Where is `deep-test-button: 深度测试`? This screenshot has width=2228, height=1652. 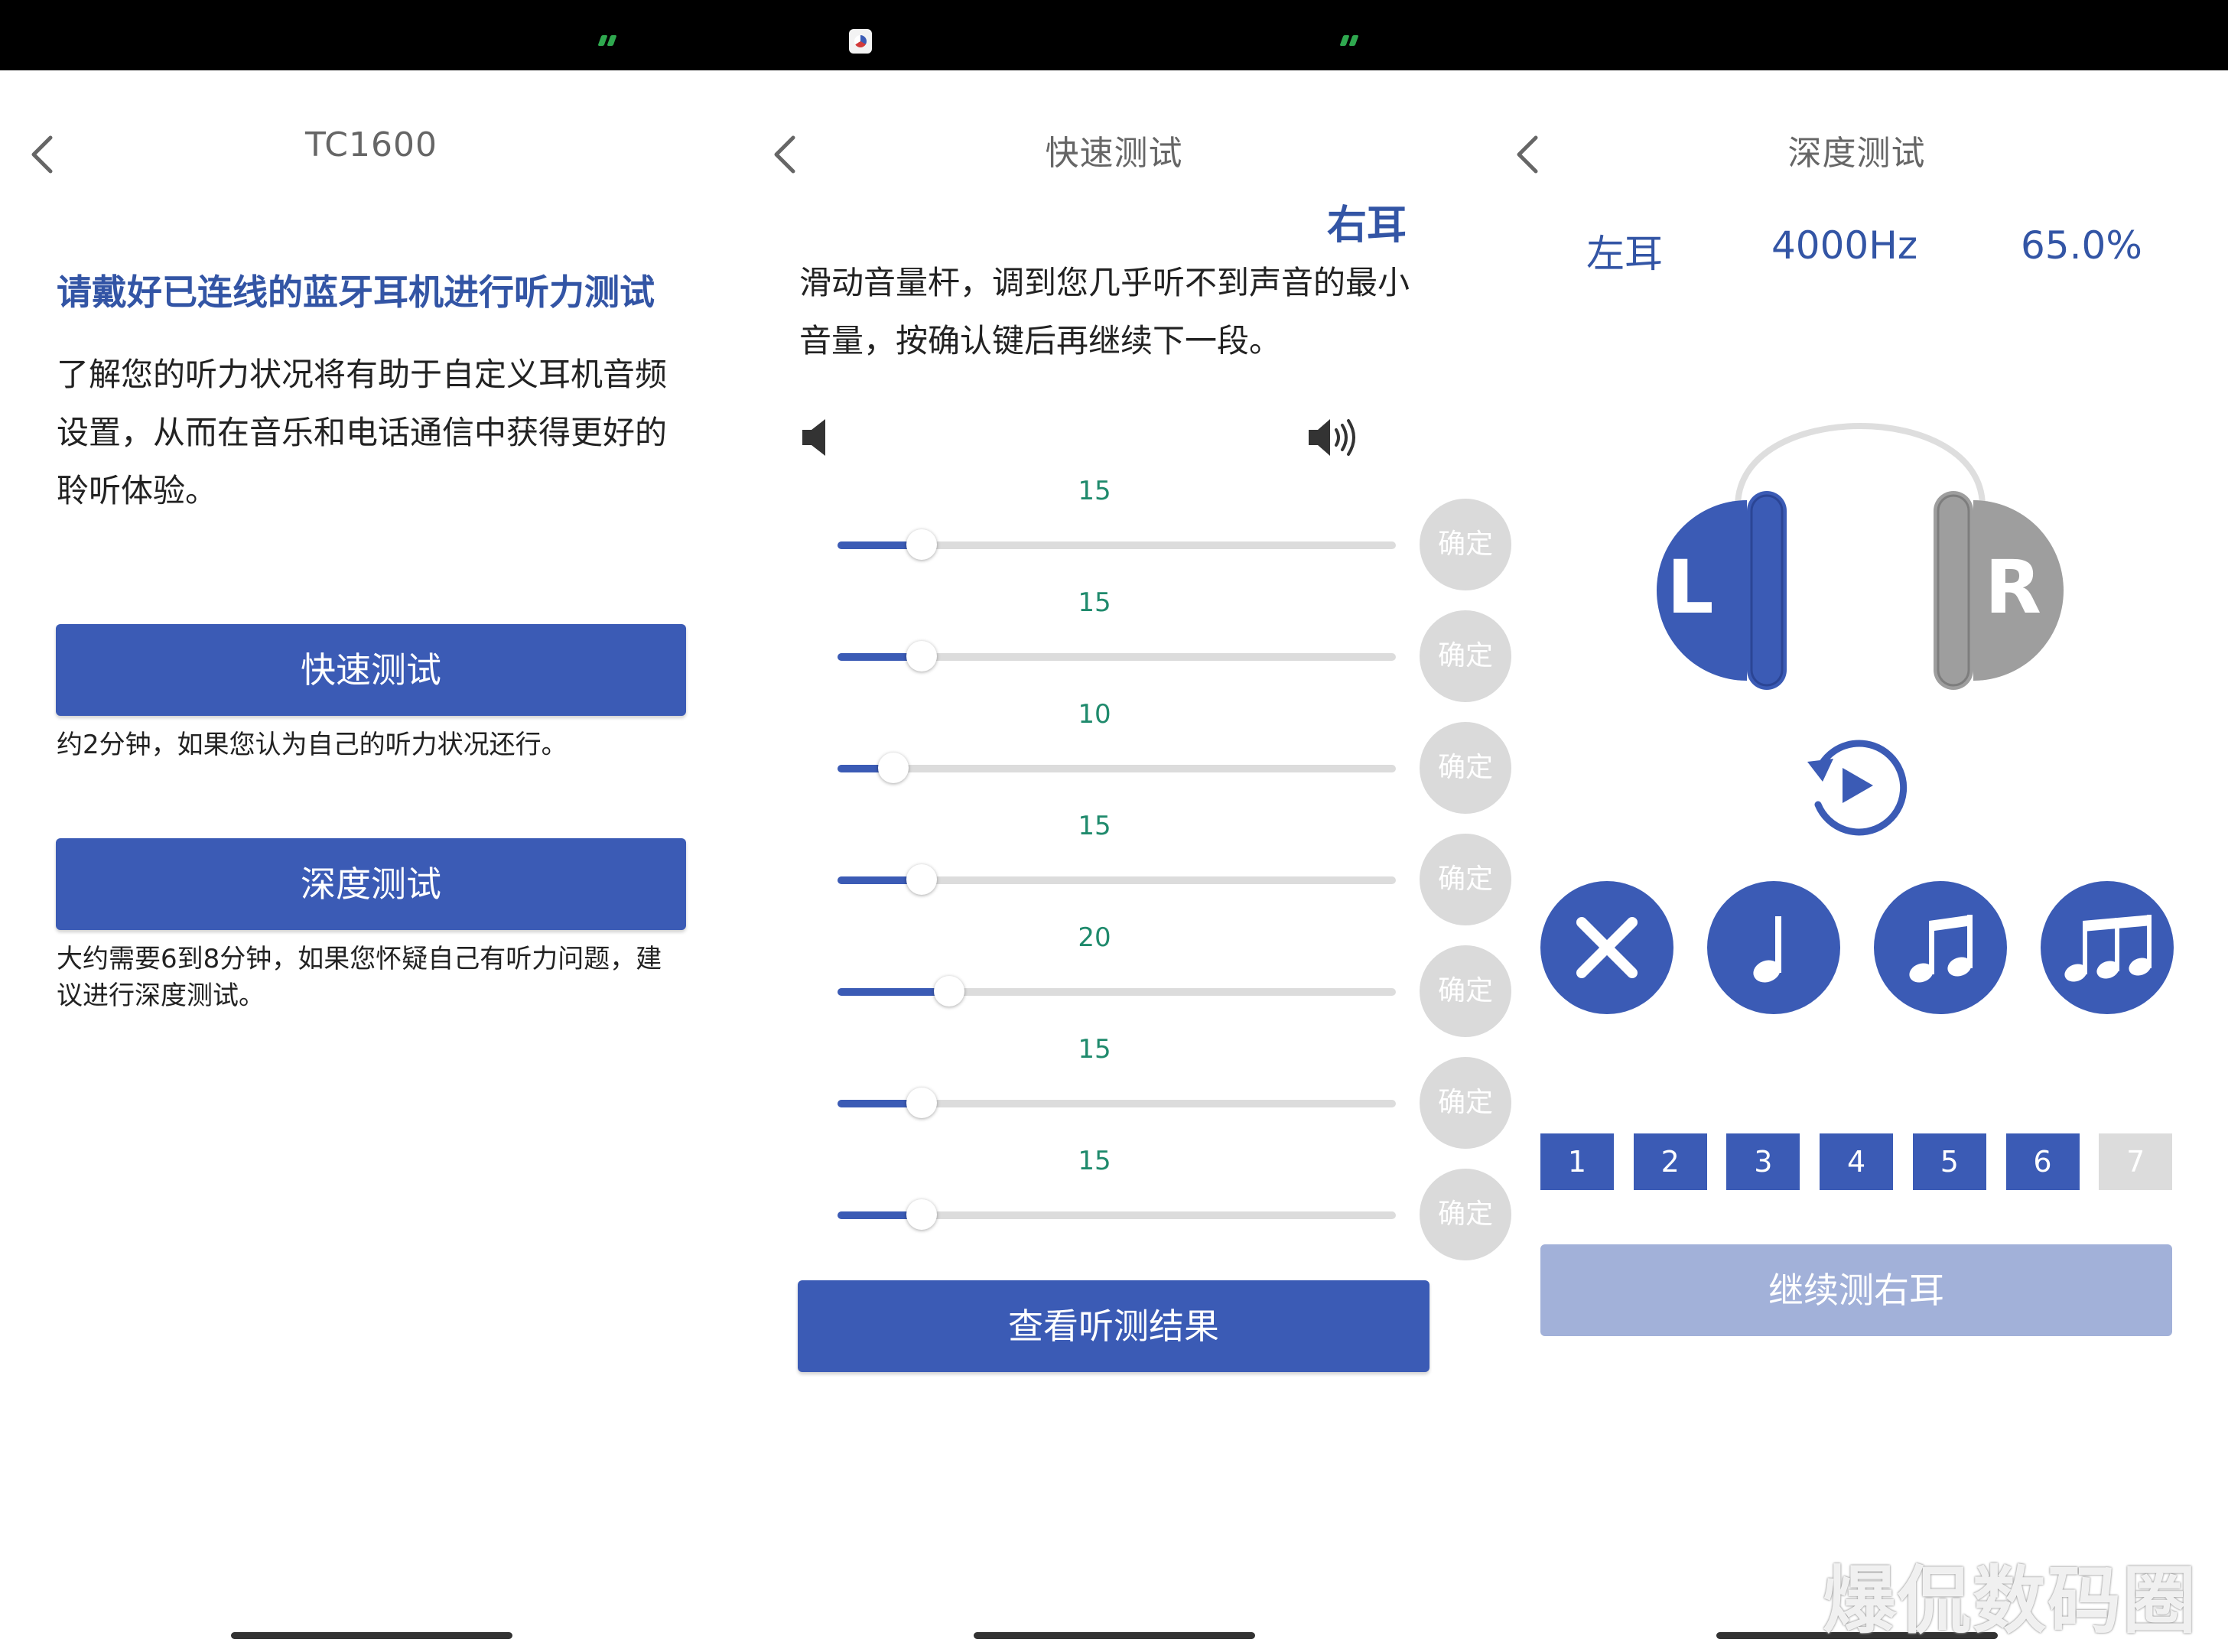 deep-test-button: 深度测试 is located at coordinates (371, 884).